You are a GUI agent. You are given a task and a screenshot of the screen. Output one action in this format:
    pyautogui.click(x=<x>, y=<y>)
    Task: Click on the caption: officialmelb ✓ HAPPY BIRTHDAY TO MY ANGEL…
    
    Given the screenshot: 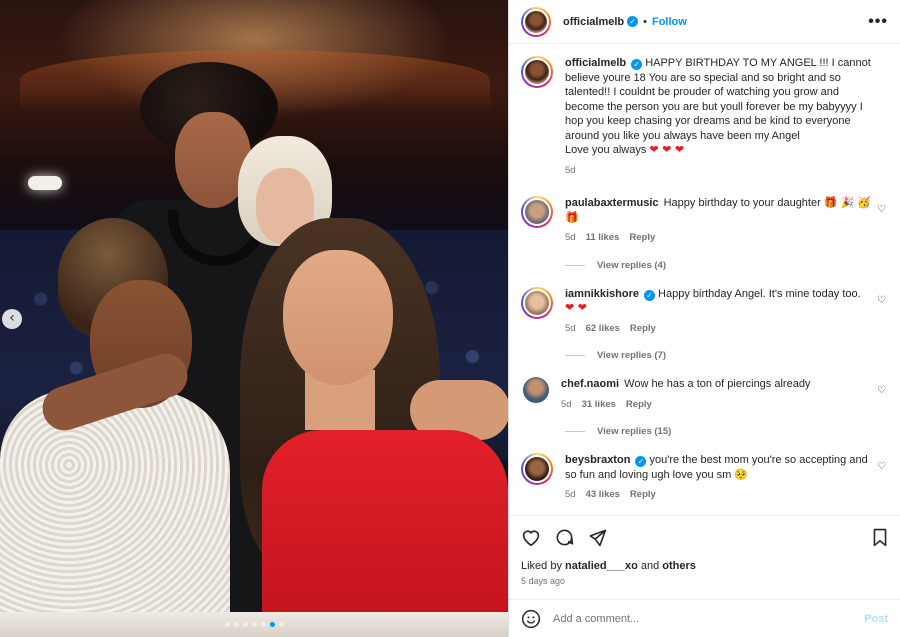 What is the action you would take?
    pyautogui.click(x=704, y=117)
    